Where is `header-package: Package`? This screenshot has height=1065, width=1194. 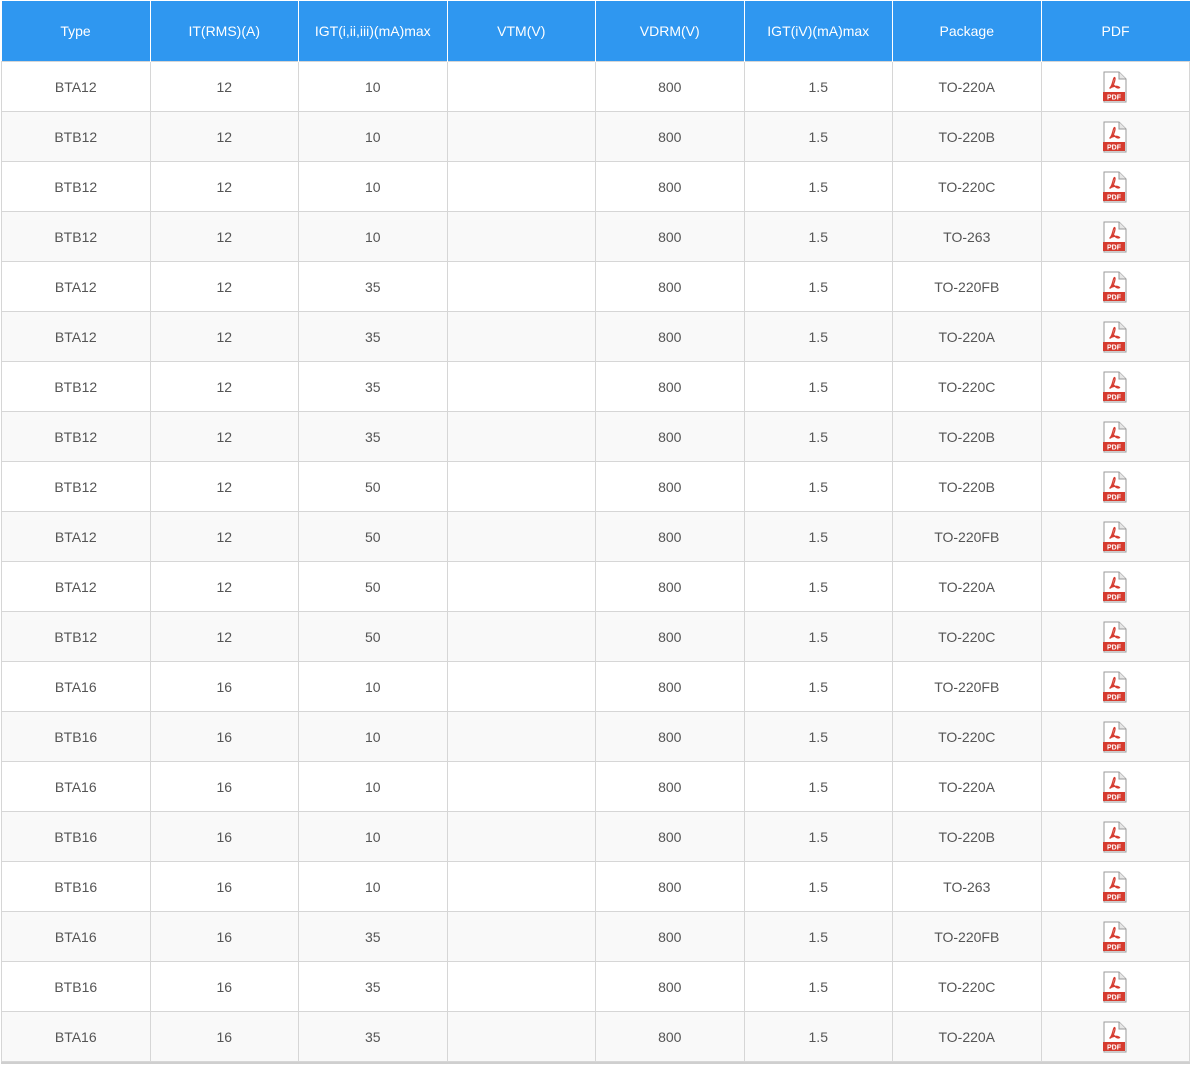
header-package: Package is located at coordinates (967, 31).